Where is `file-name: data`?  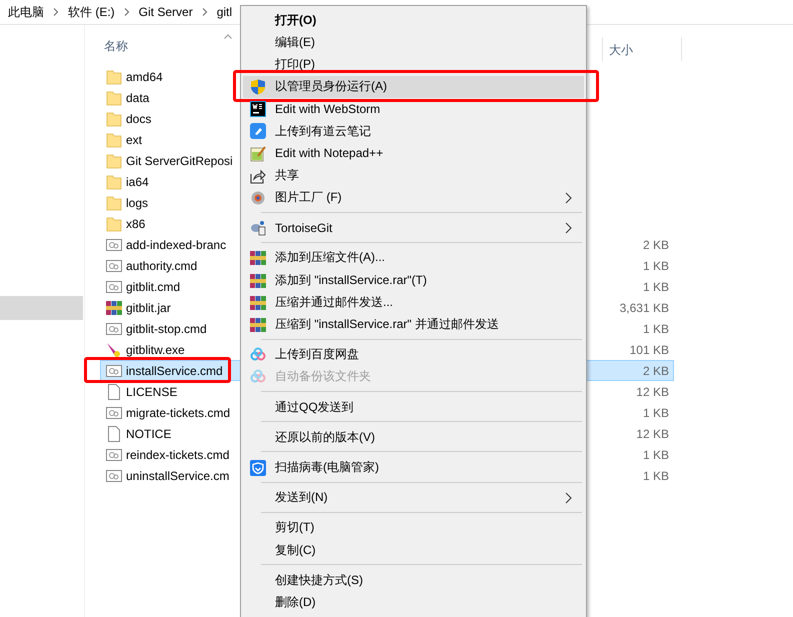 file-name: data is located at coordinates (138, 97).